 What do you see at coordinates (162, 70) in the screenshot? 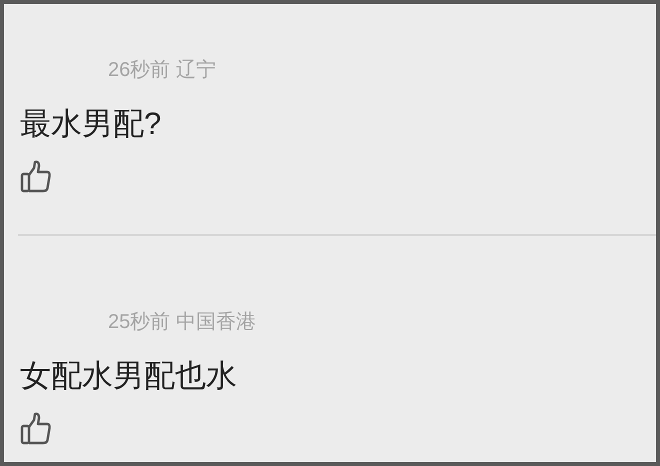
I see `comment-meta: 26秒前 辽宁` at bounding box center [162, 70].